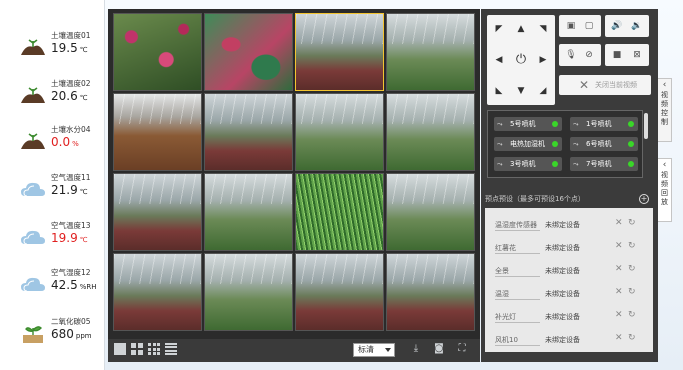 This screenshot has width=683, height=370. I want to click on camera-snapshot-icon: ◙, so click(439, 349).